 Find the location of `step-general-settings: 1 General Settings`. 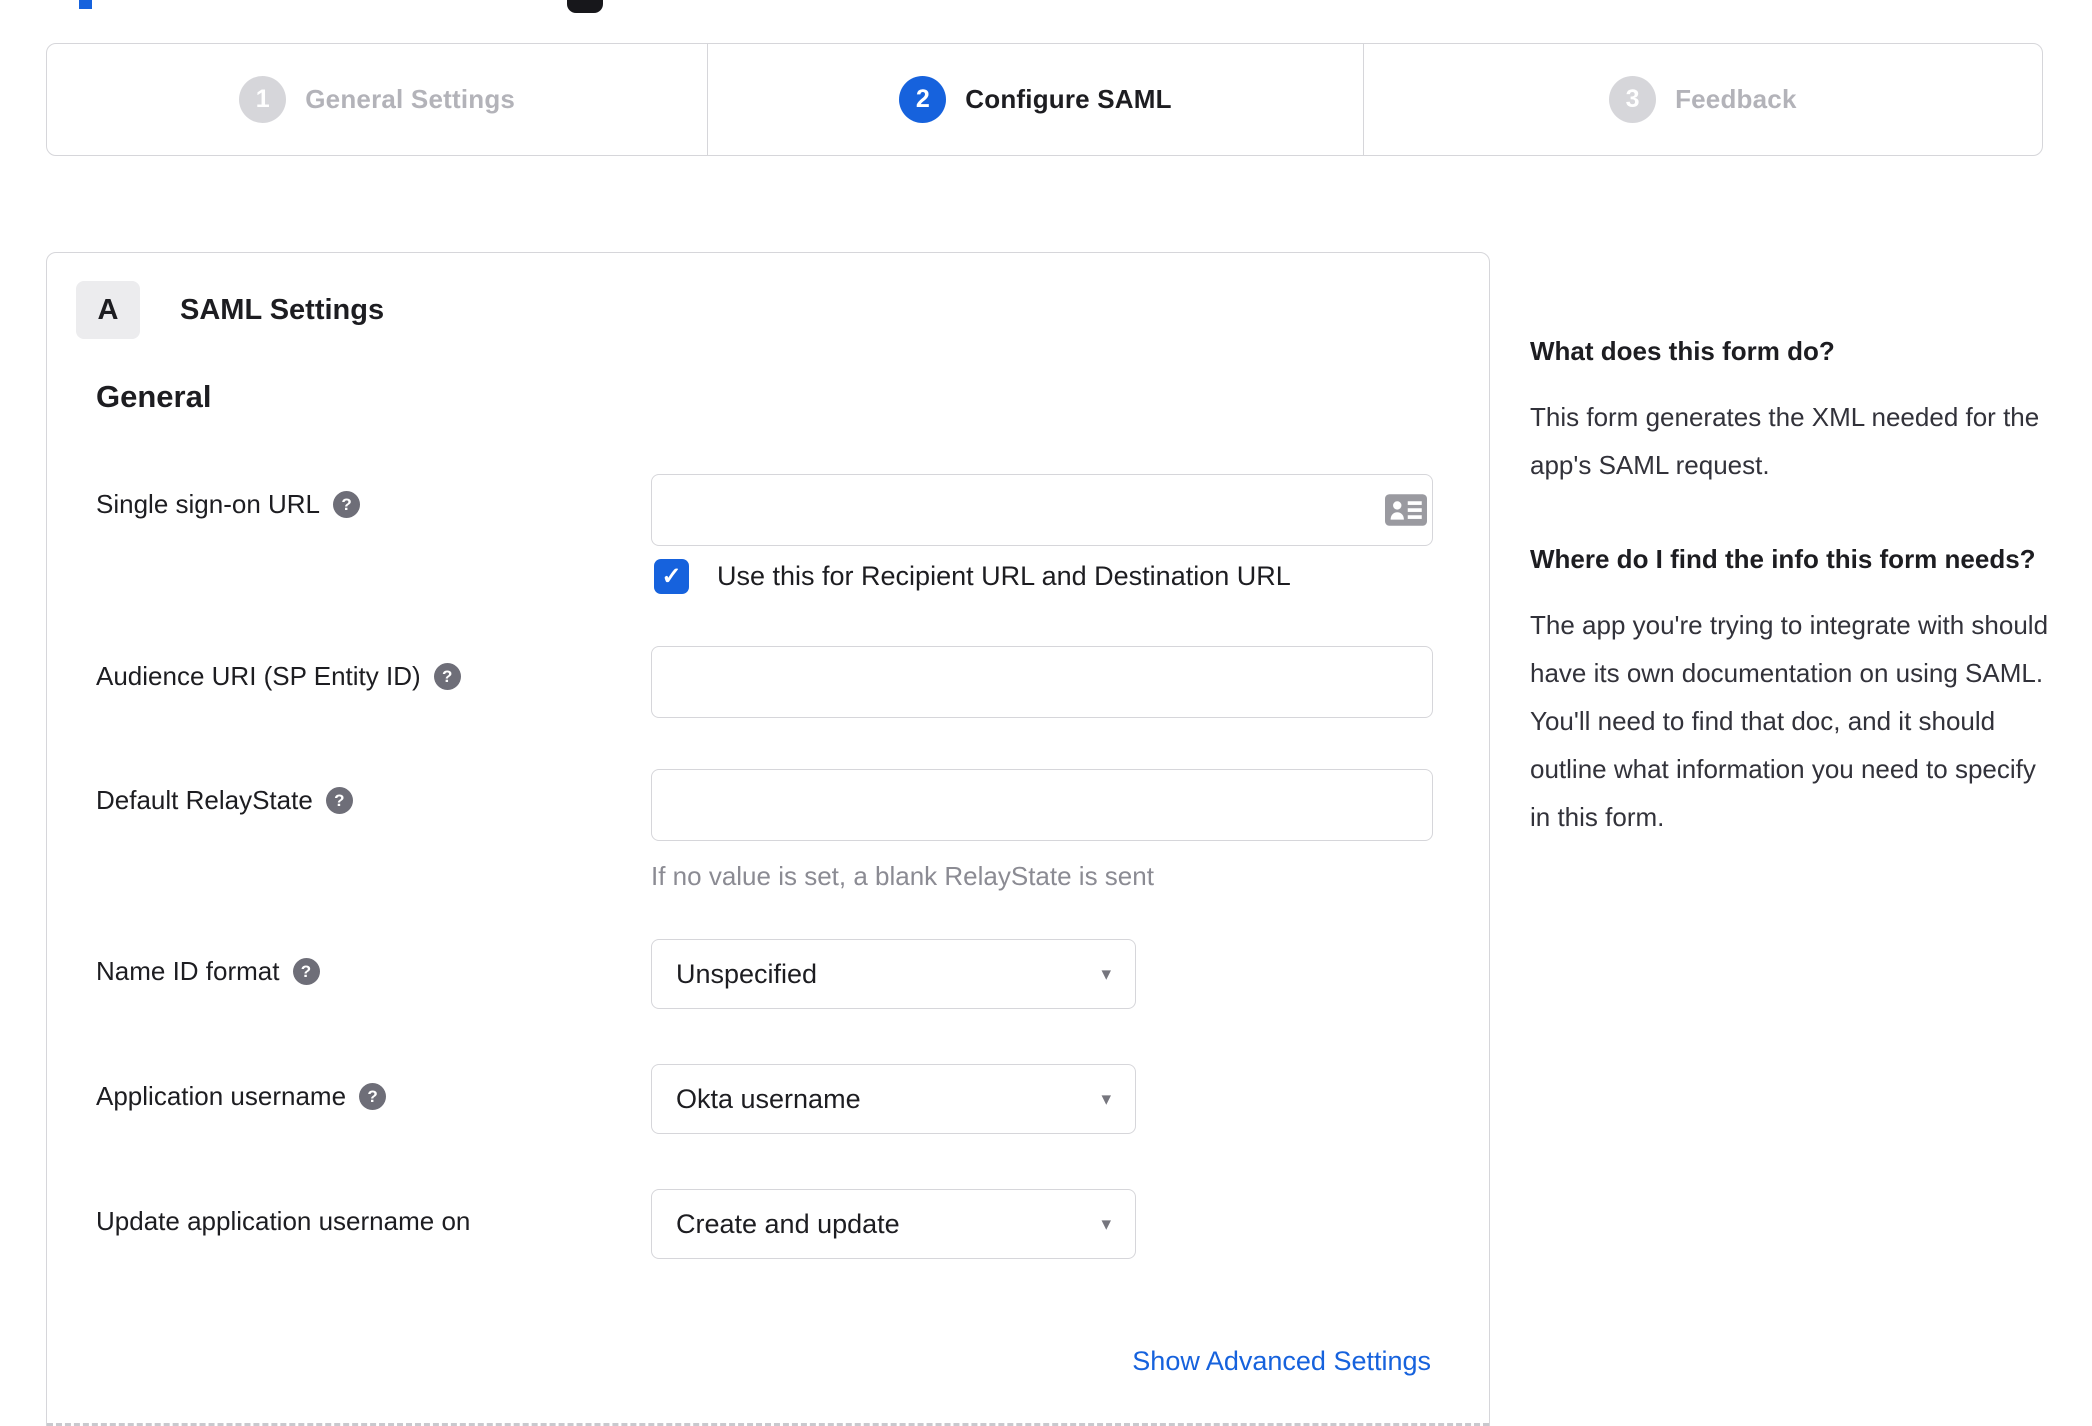

step-general-settings: 1 General Settings is located at coordinates (377, 99).